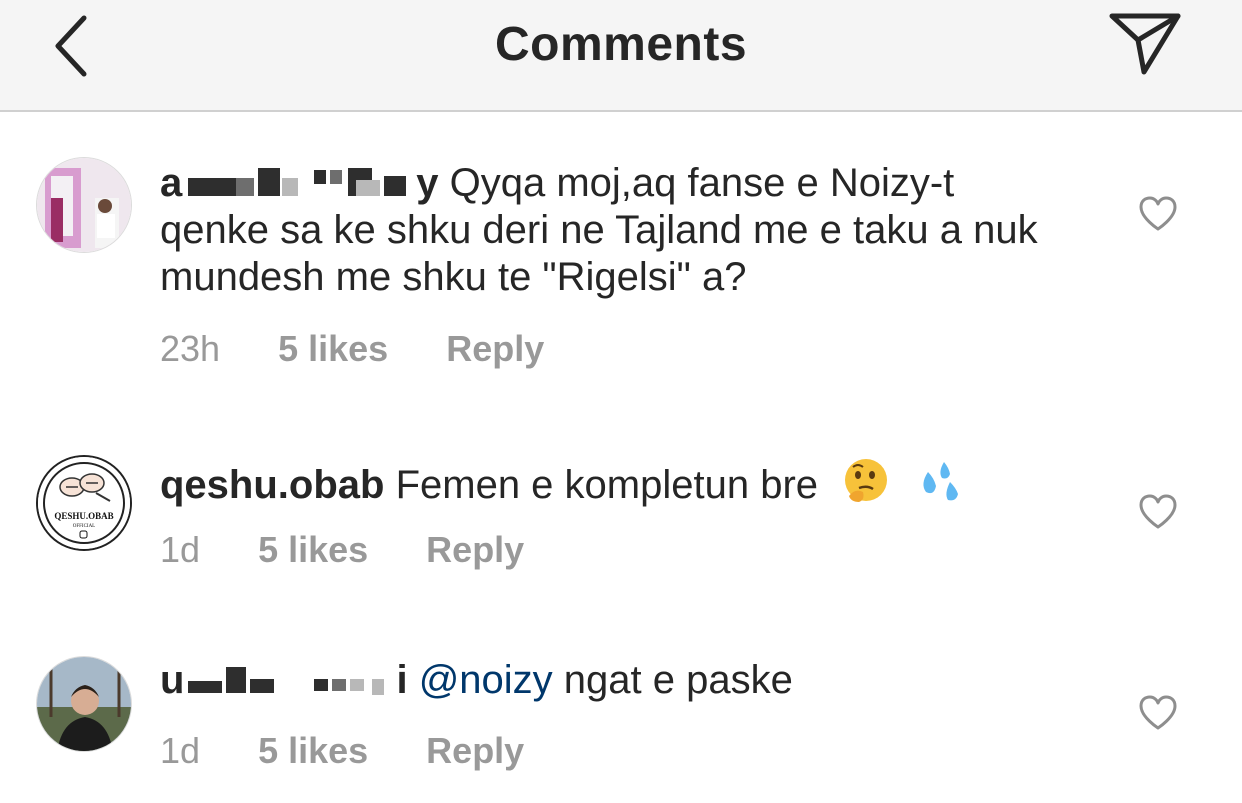 This screenshot has height=803, width=1242. I want to click on comment-username: a y, so click(299, 183).